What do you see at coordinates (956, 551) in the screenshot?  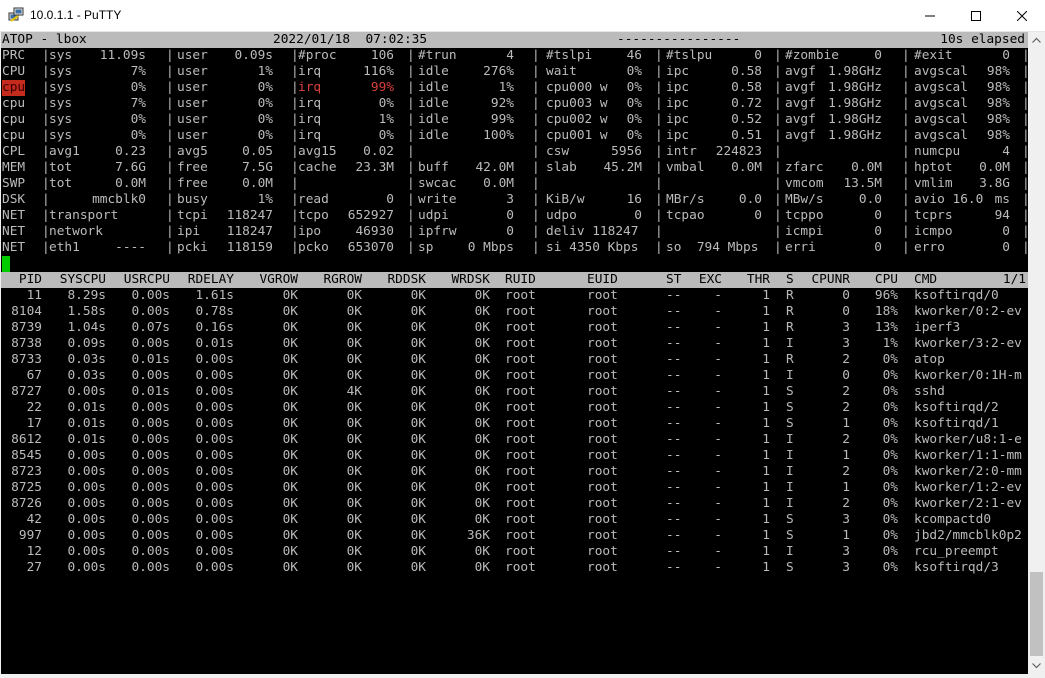 I see `process-cell: rcu_preempt` at bounding box center [956, 551].